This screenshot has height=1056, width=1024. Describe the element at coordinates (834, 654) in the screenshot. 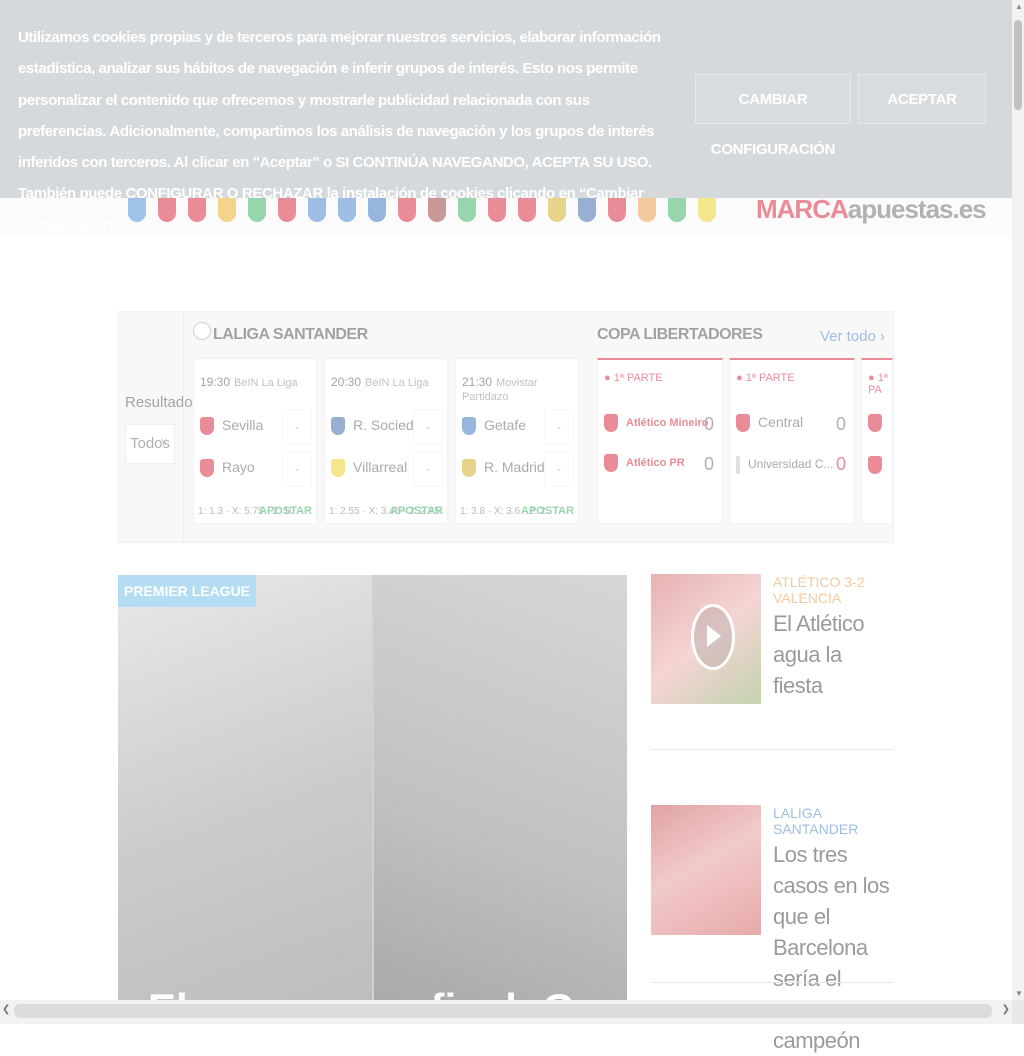

I see `article-title: El Atlético agua la fiesta` at that location.